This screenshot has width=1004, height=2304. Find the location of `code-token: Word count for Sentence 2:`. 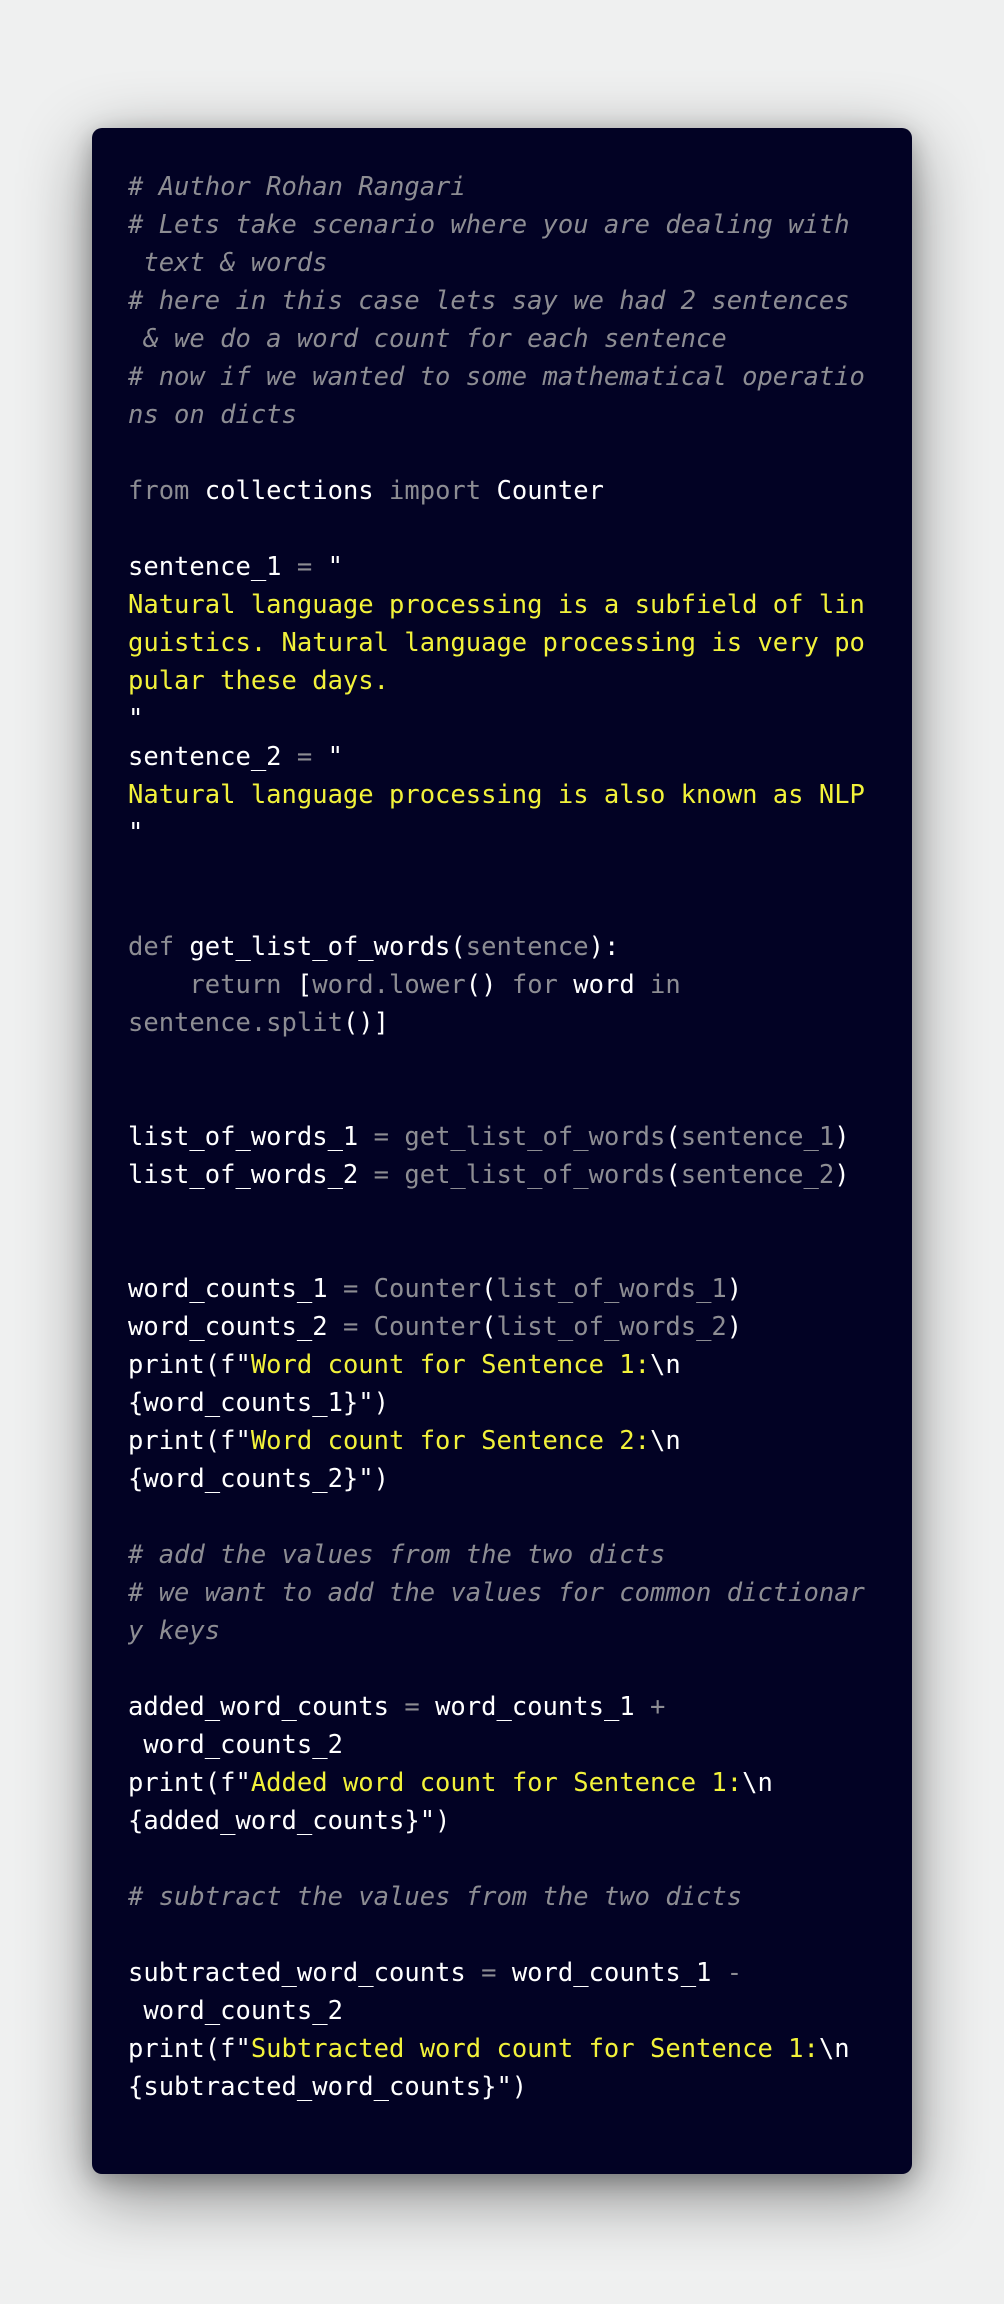

code-token: Word count for Sentence 2: is located at coordinates (450, 1441).